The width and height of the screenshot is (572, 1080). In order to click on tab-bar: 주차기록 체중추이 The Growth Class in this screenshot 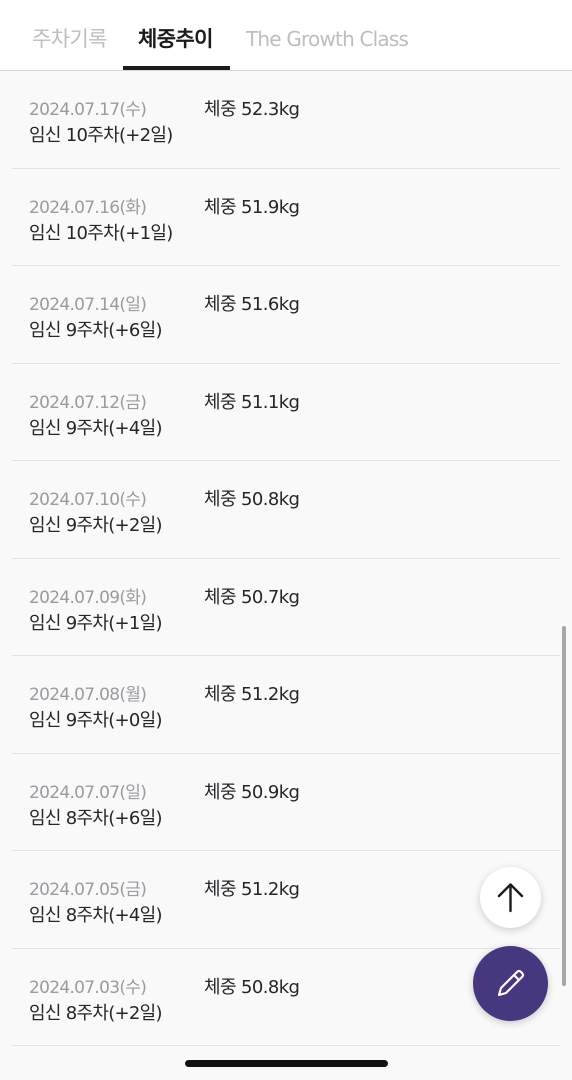, I will do `click(286, 35)`.